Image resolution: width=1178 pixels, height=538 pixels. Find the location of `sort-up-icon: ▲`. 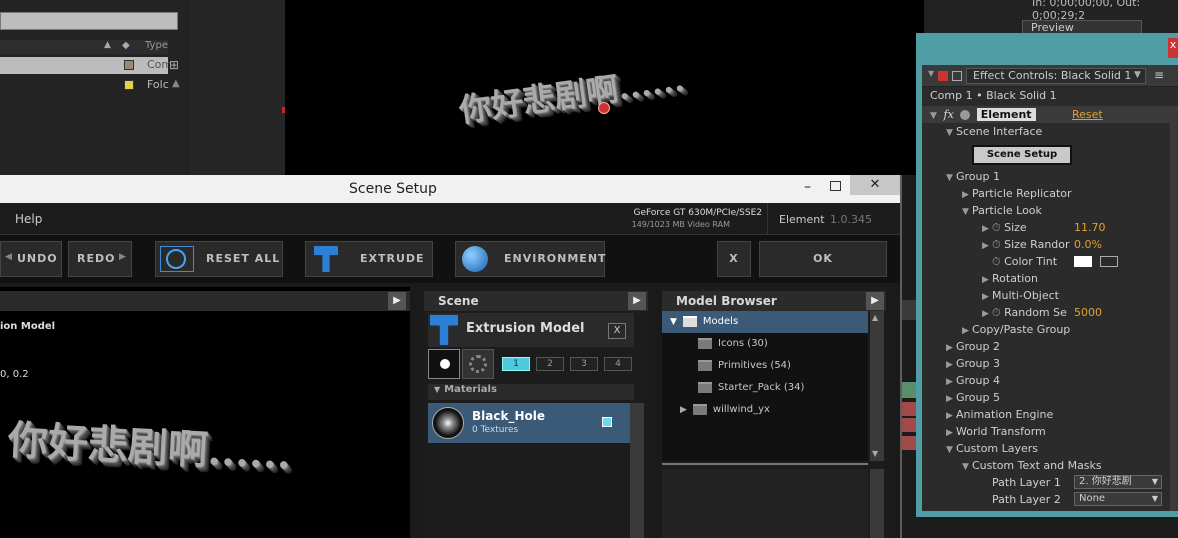

sort-up-icon: ▲ is located at coordinates (107, 45).